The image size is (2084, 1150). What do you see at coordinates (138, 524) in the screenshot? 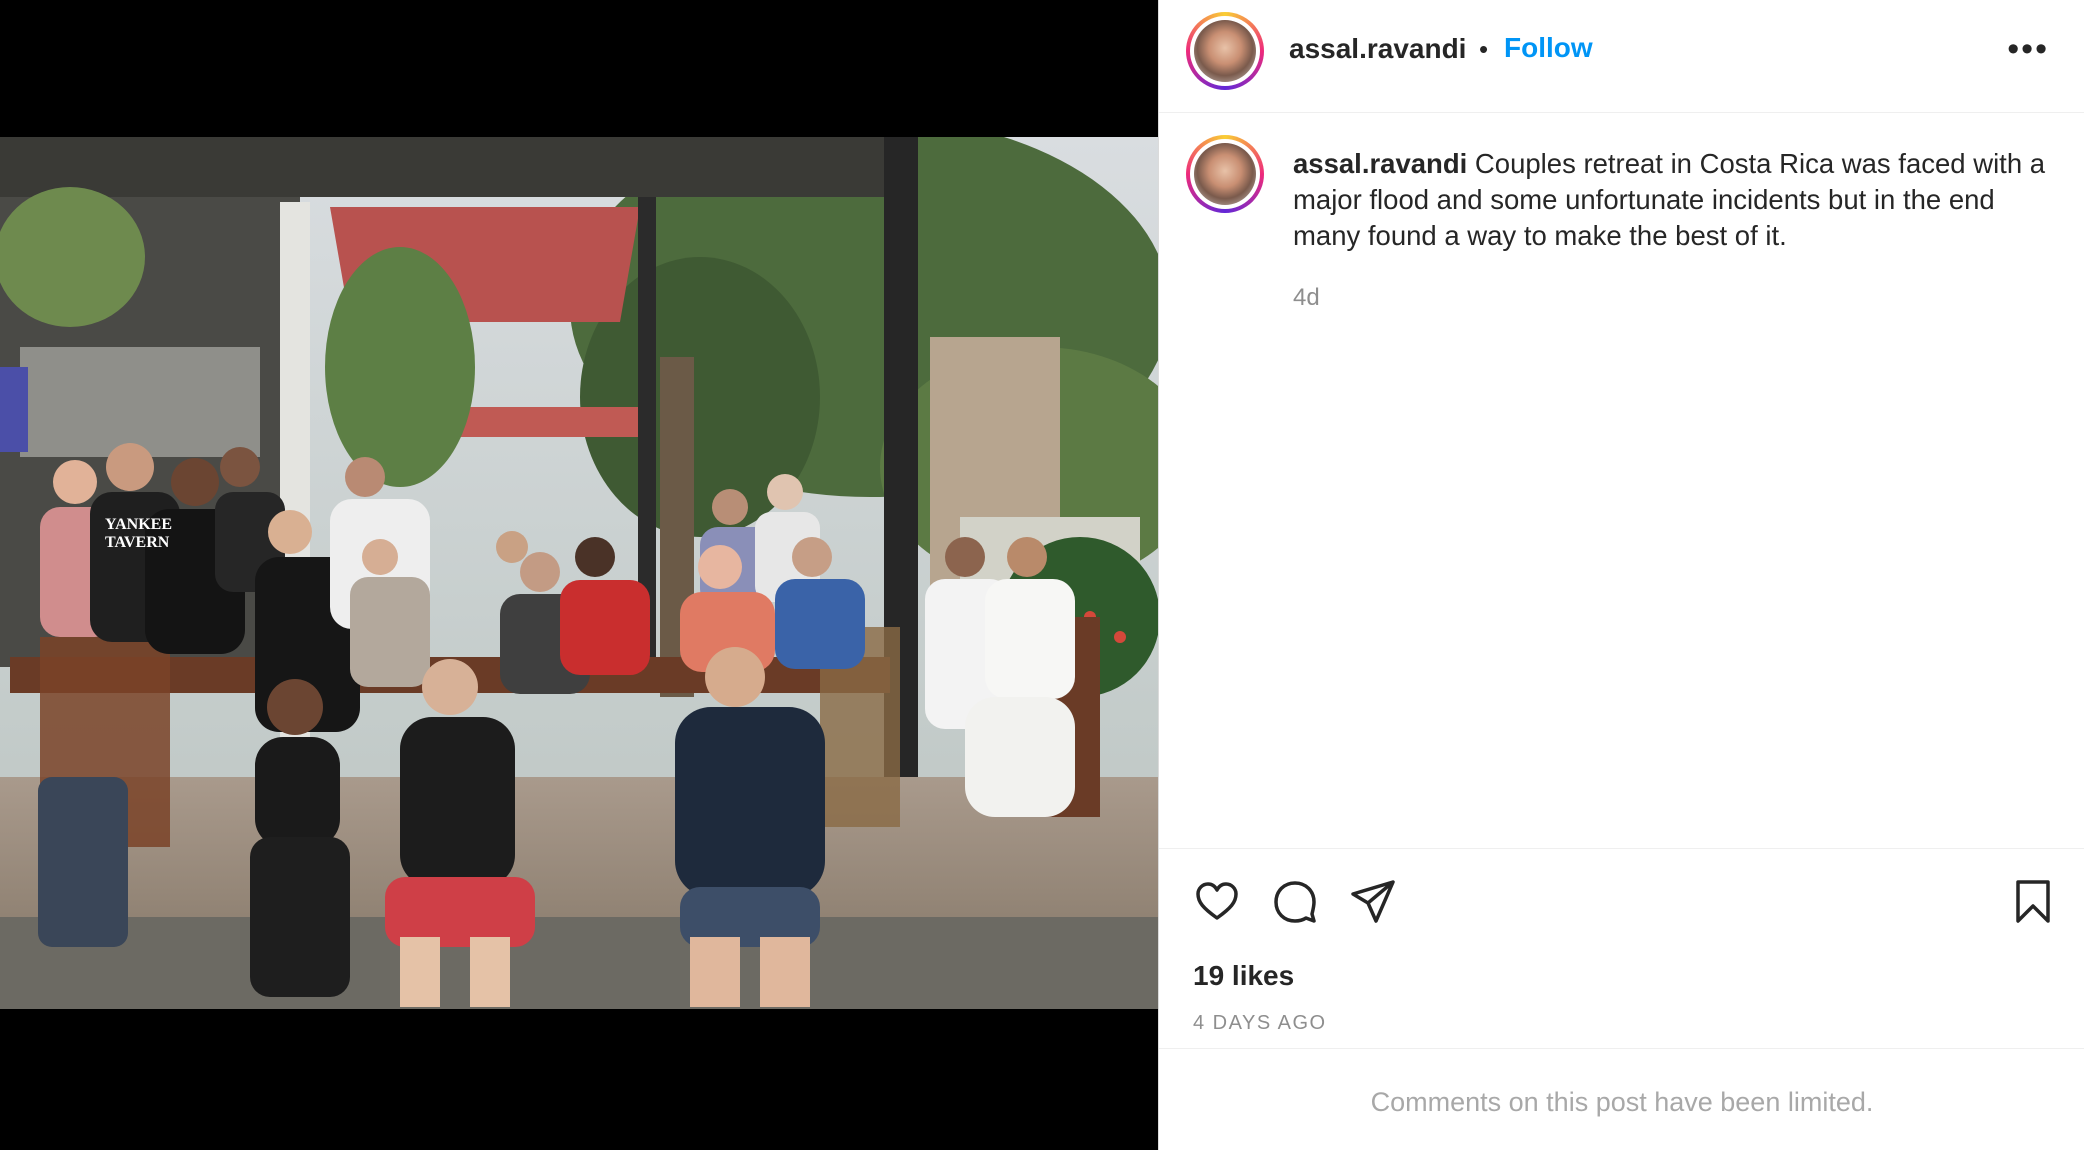
I see `shirt-text-line1: YANKEE` at bounding box center [138, 524].